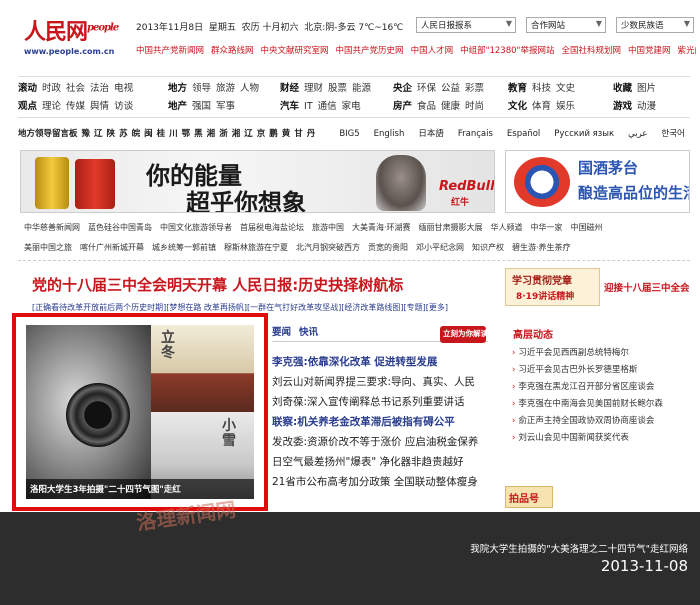 The image size is (700, 605). Describe the element at coordinates (298, 134) in the screenshot. I see `province-link: 甘` at that location.